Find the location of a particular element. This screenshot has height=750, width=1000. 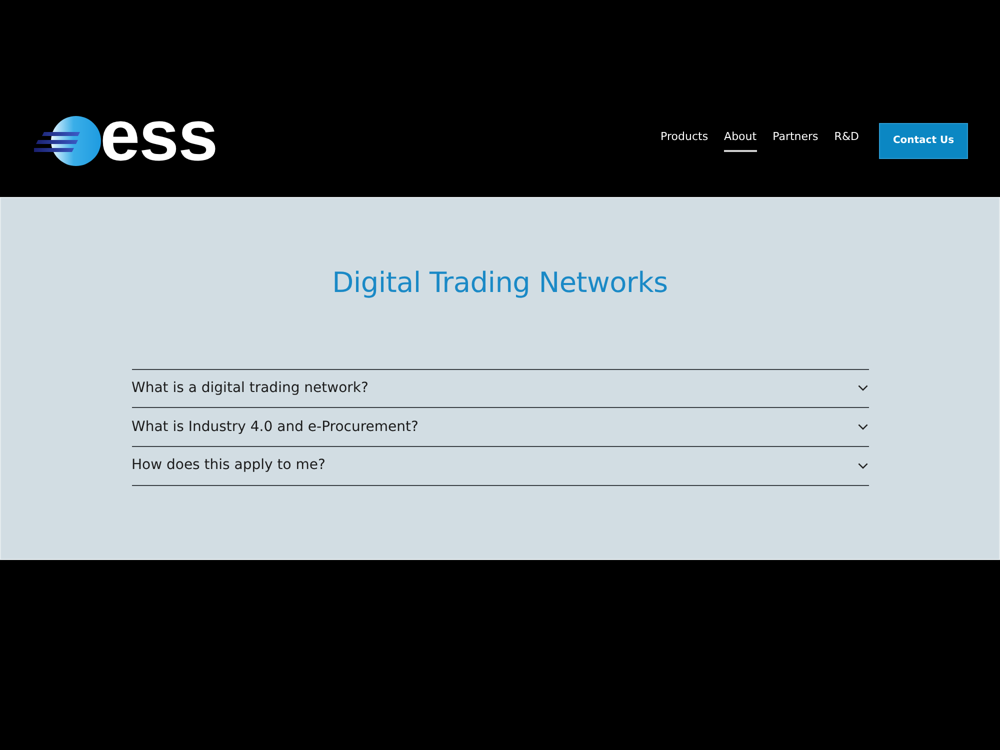

logo-icon is located at coordinates (68, 140).